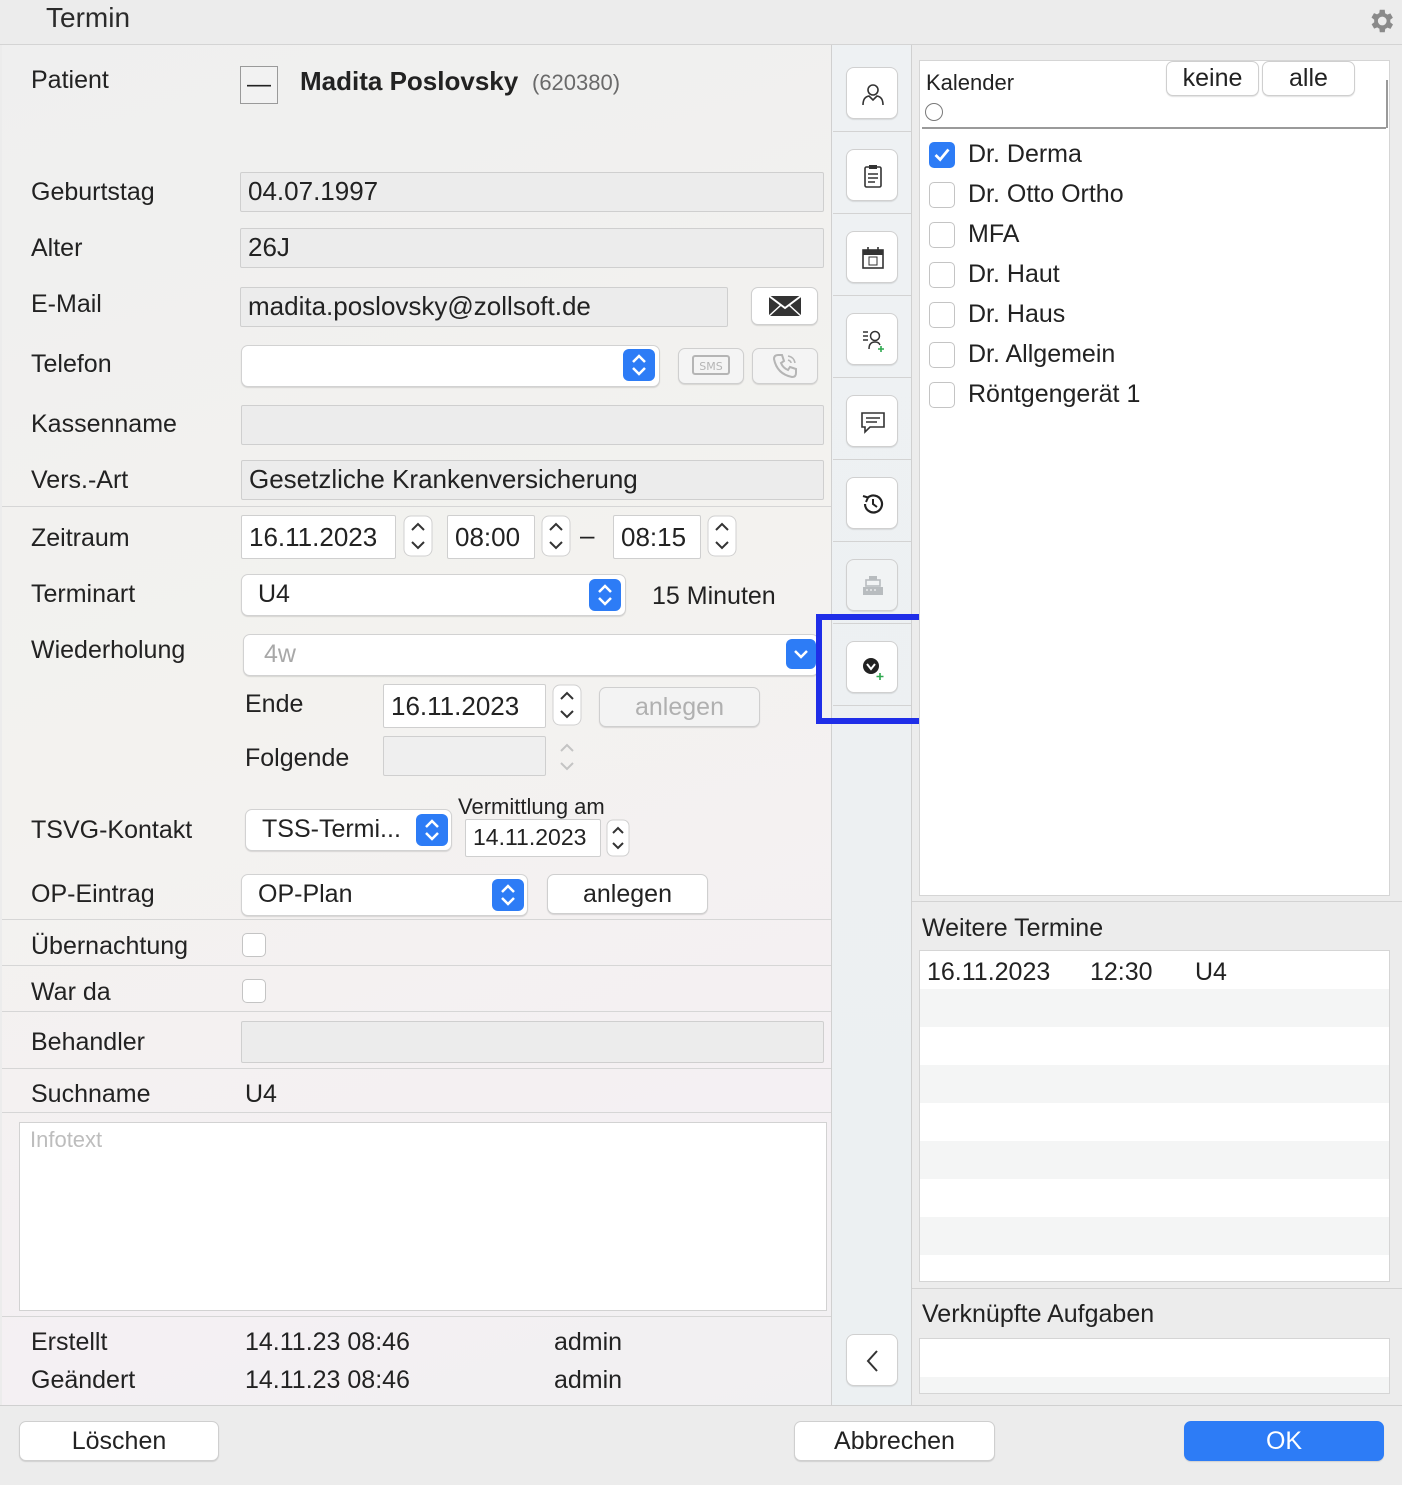 This screenshot has width=1402, height=1485. I want to click on warda-checkbox, so click(254, 991).